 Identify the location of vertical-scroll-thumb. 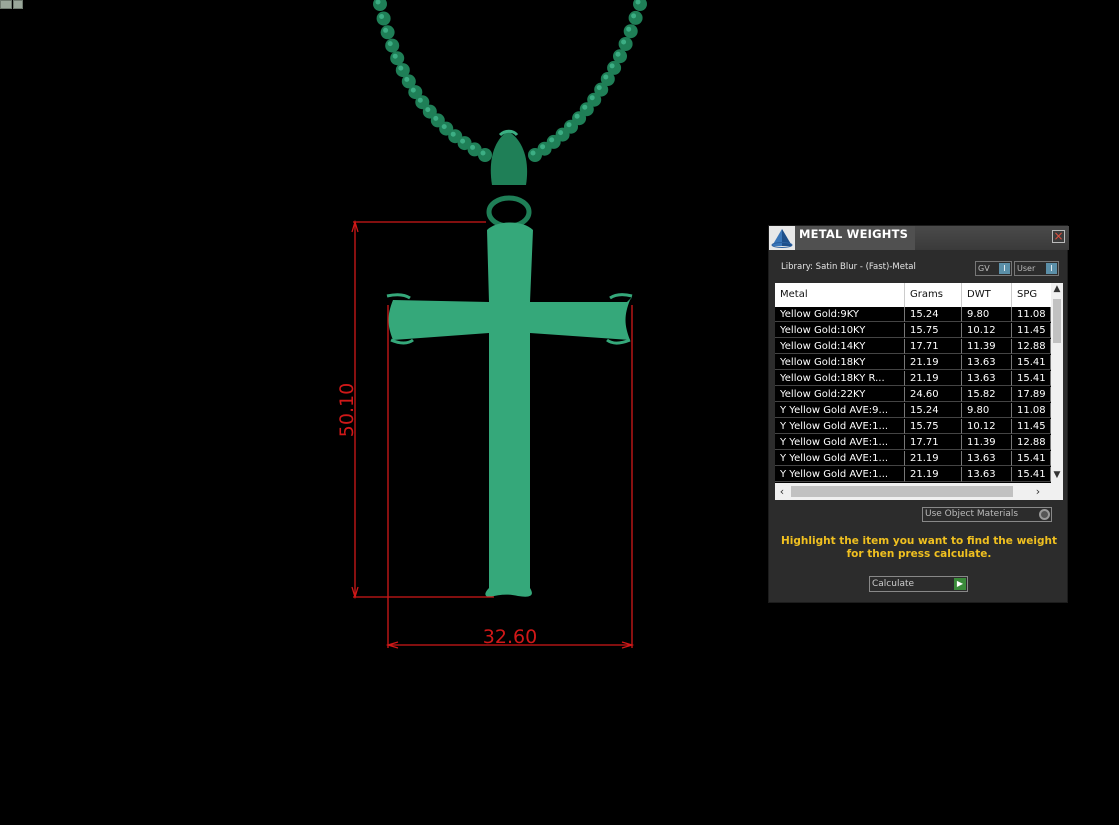
(1057, 321).